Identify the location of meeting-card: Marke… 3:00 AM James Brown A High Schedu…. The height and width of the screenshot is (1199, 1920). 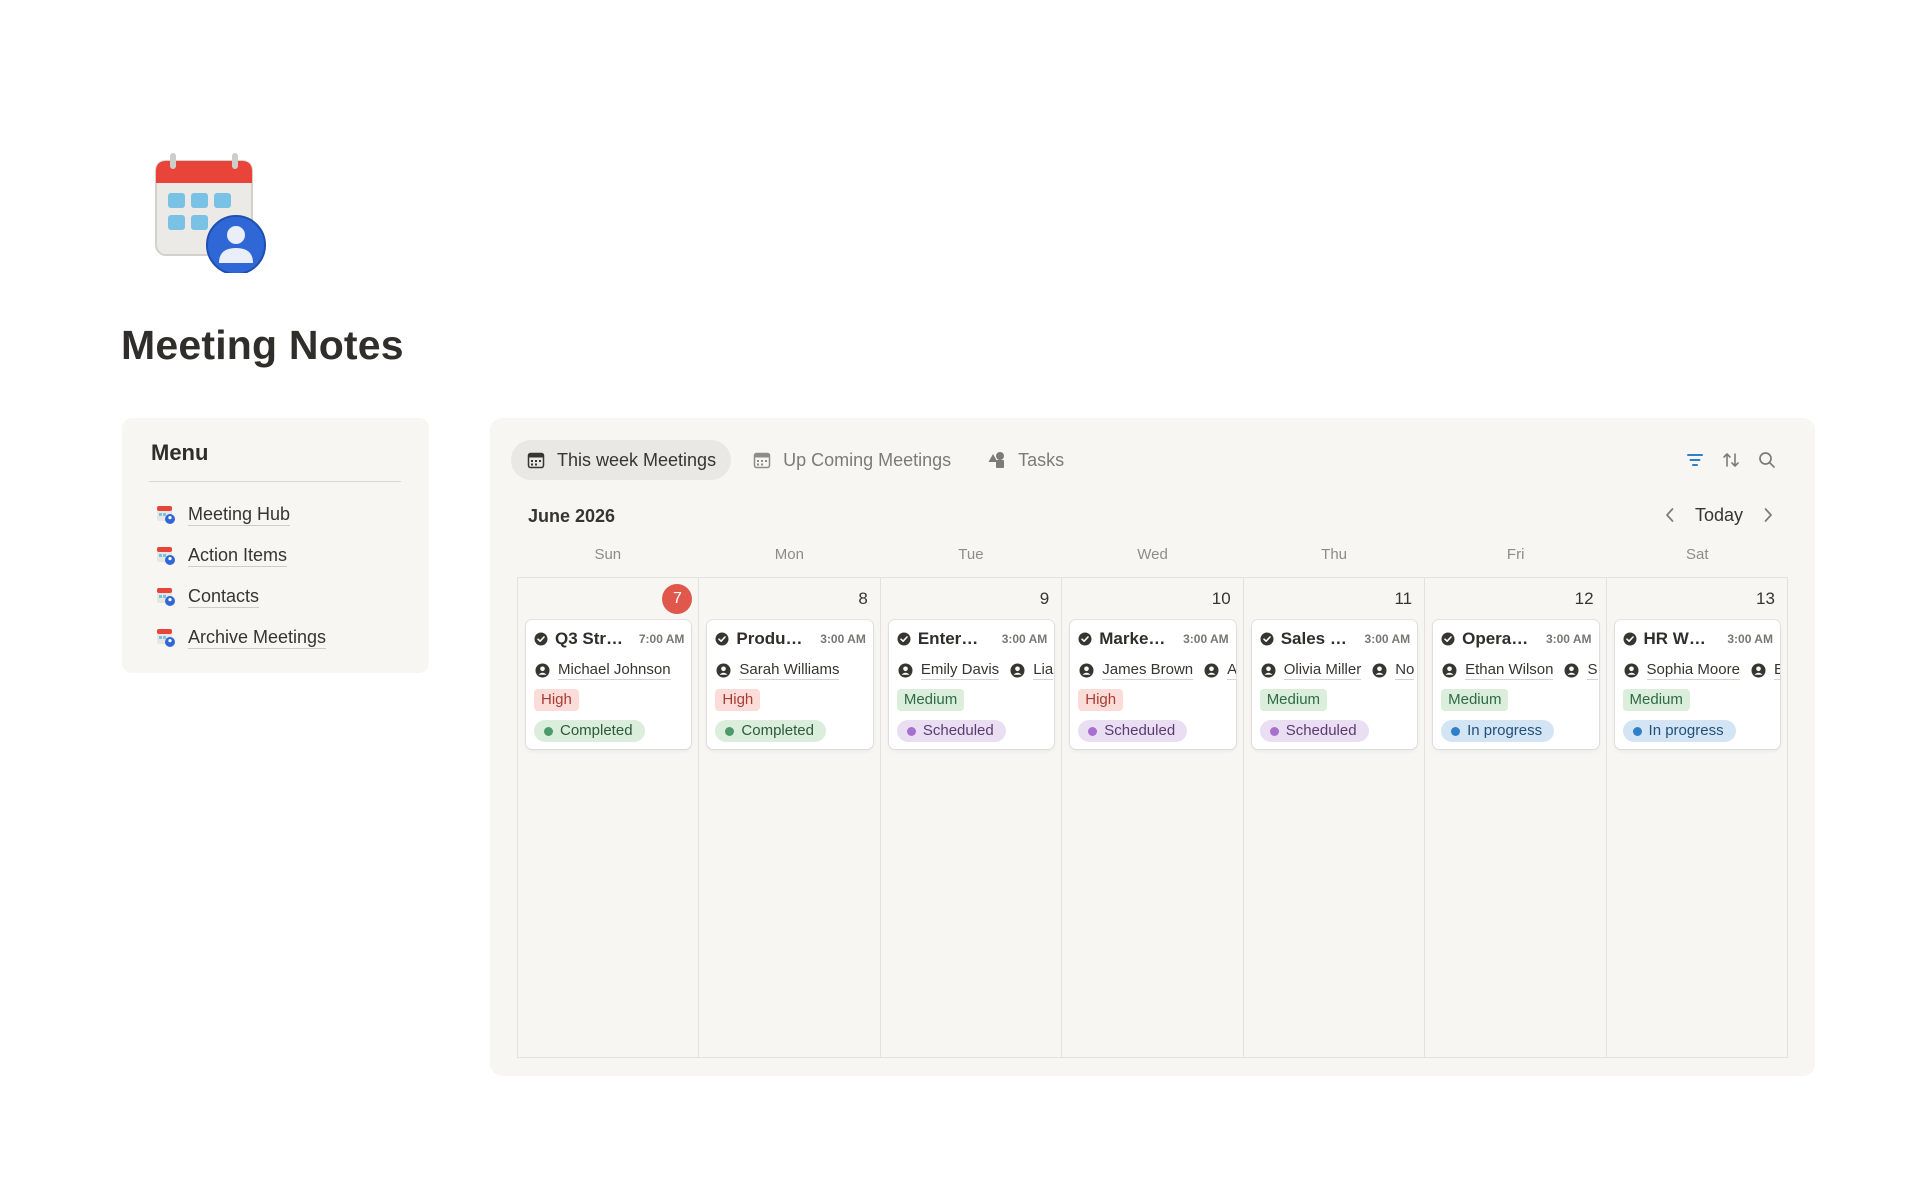
(1153, 684).